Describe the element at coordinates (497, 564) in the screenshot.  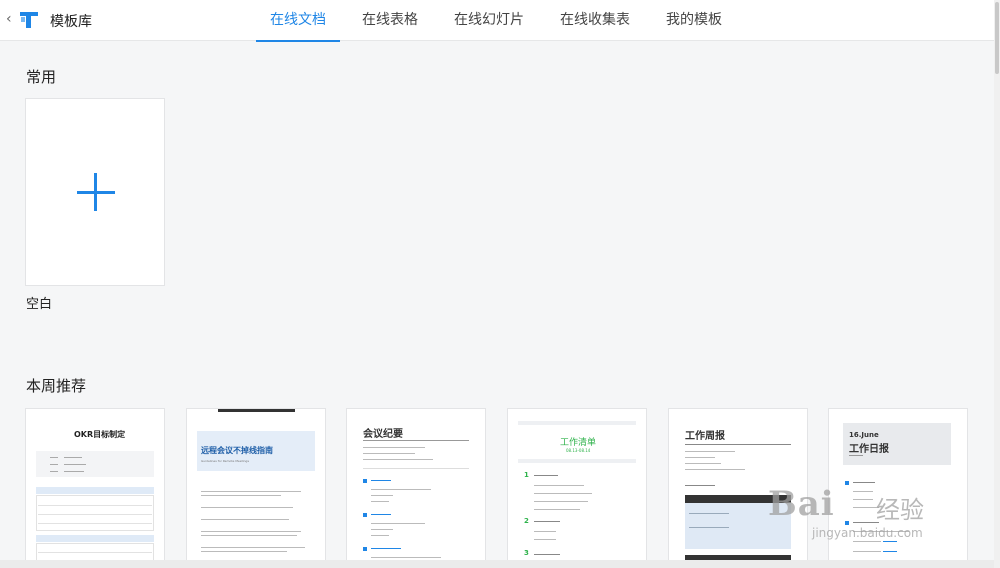
I see `horizontal-scrollbar` at that location.